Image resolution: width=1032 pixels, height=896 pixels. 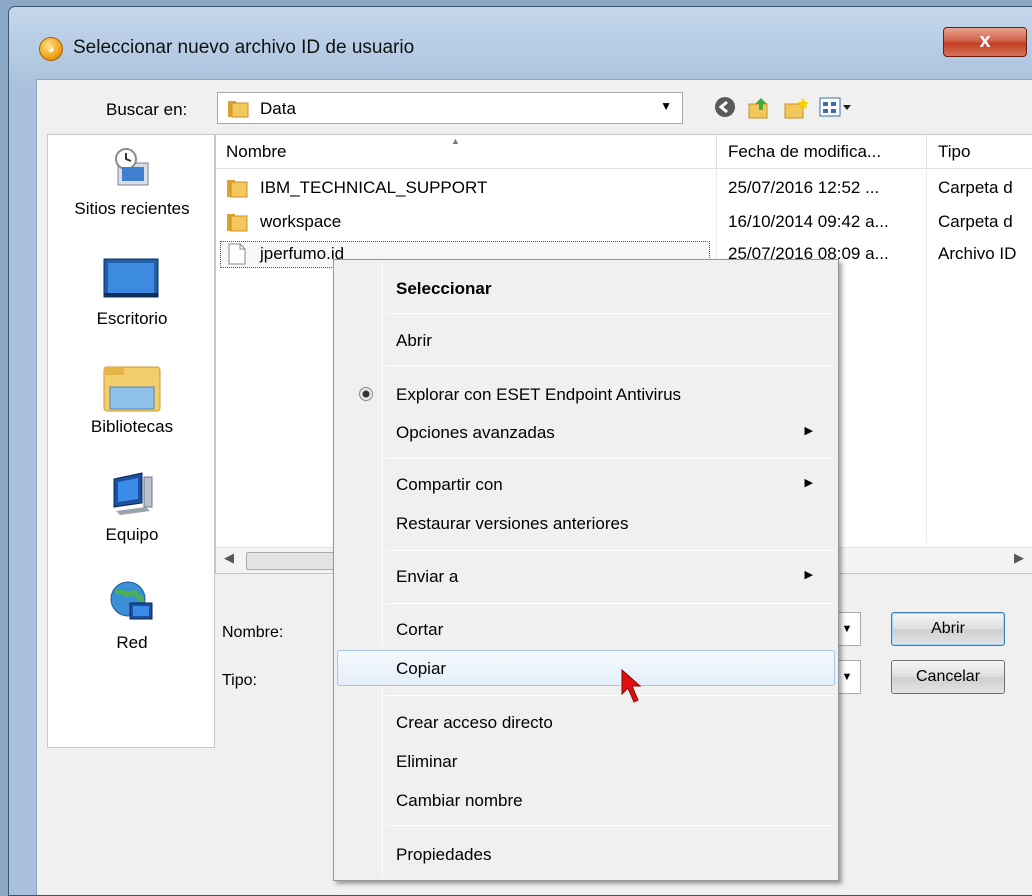 I want to click on menu-item-label: Cortar, so click(x=420, y=629).